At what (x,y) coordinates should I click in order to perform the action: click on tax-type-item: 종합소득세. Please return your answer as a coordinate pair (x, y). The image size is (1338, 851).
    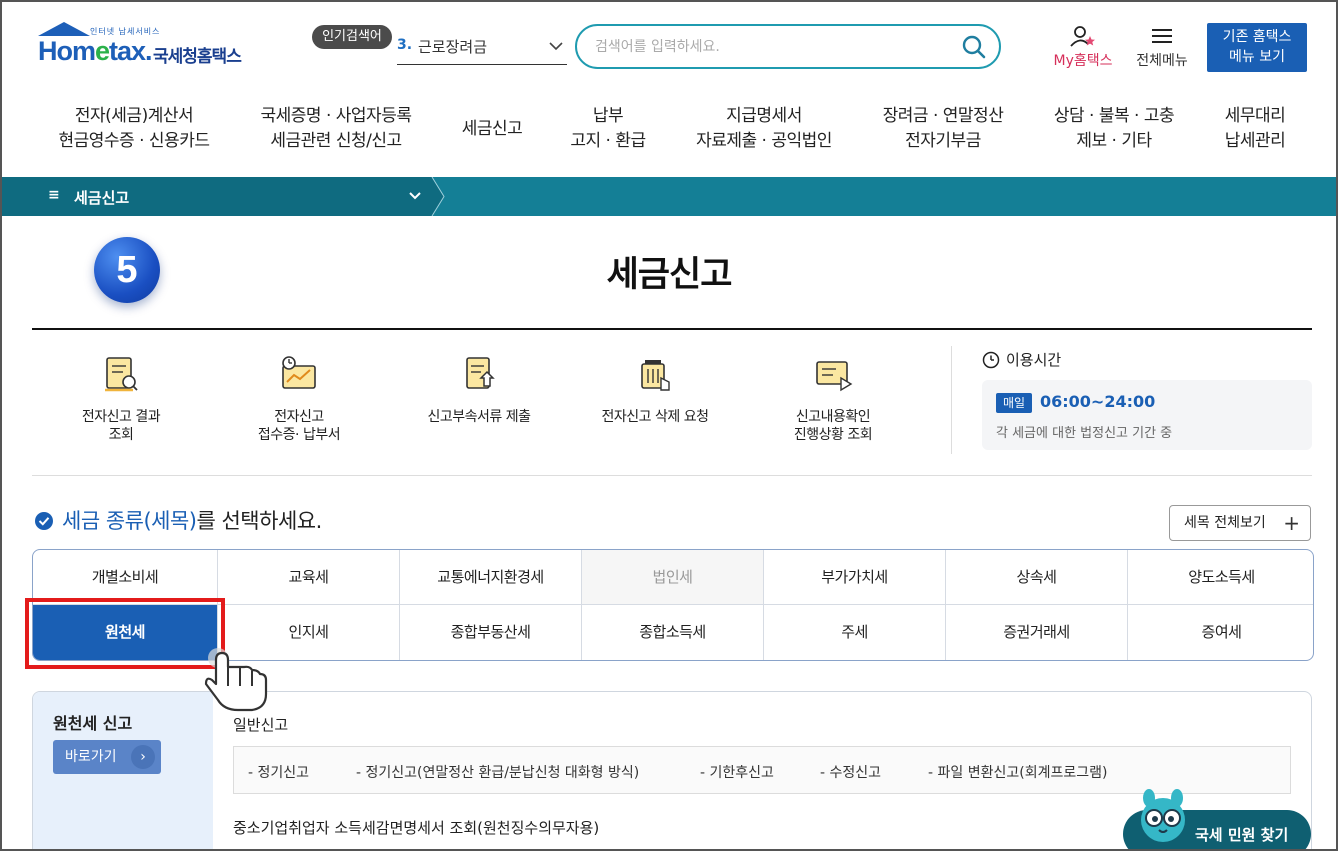
    Looking at the image, I should click on (673, 632).